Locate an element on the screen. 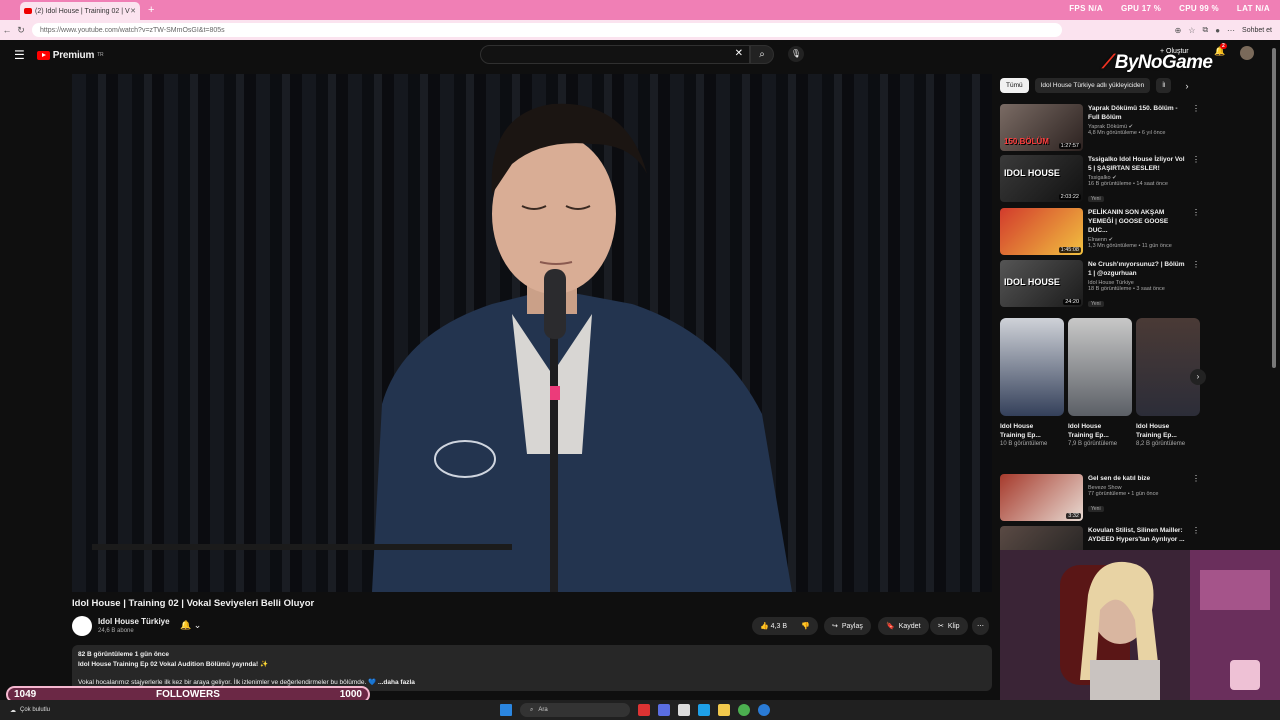 This screenshot has width=1280, height=720. youtube-logo: Premium TR is located at coordinates (70, 55).